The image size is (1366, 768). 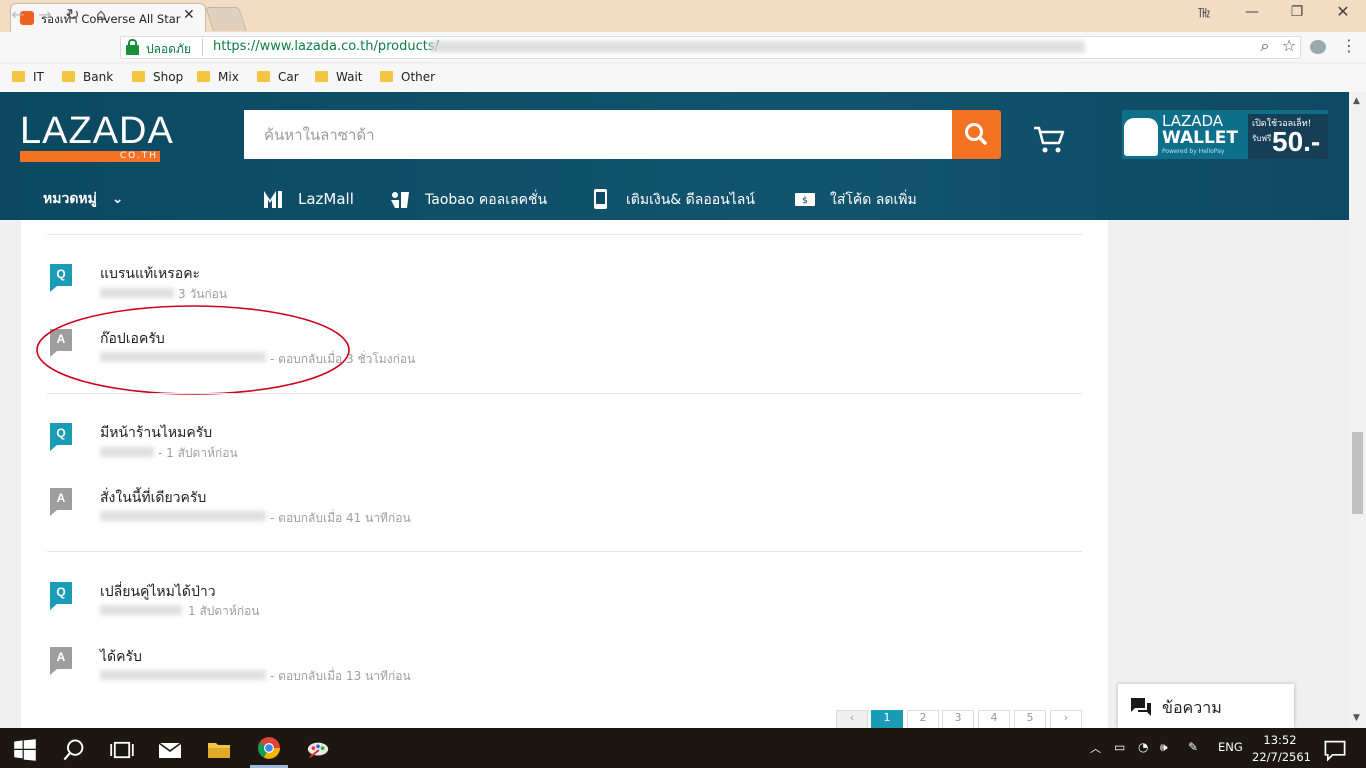 What do you see at coordinates (132, 50) in the screenshot?
I see `lock-icon-body` at bounding box center [132, 50].